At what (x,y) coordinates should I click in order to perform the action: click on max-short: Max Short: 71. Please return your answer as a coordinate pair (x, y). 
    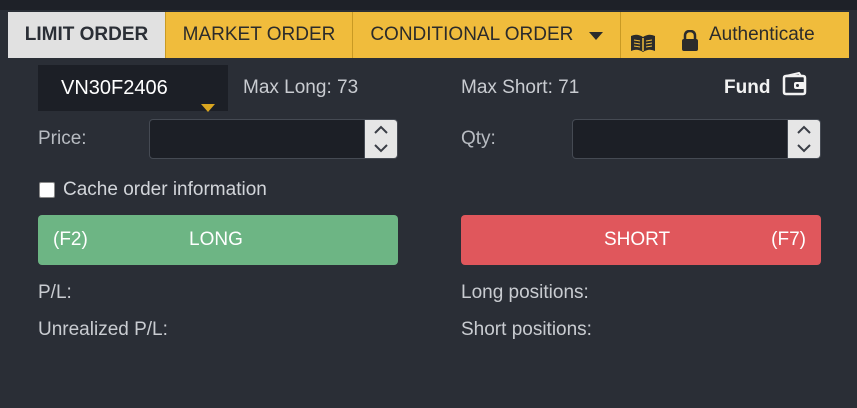
    Looking at the image, I should click on (520, 87).